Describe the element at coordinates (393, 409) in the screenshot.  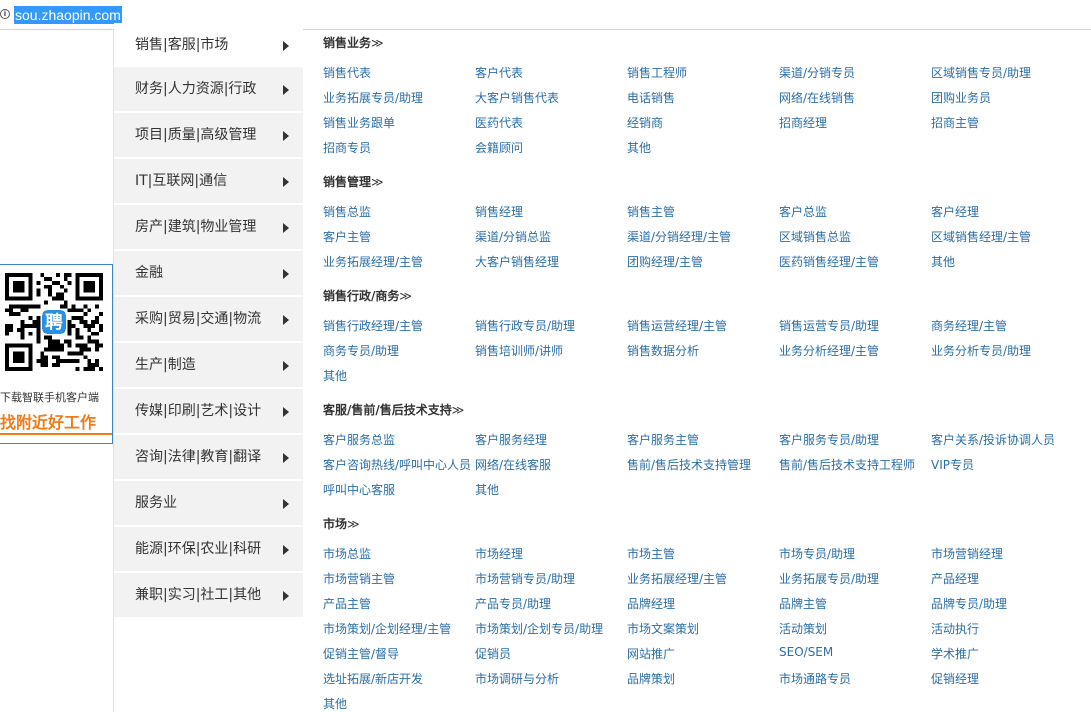
I see `section-title: 客服/售前/售后技术支持≫` at that location.